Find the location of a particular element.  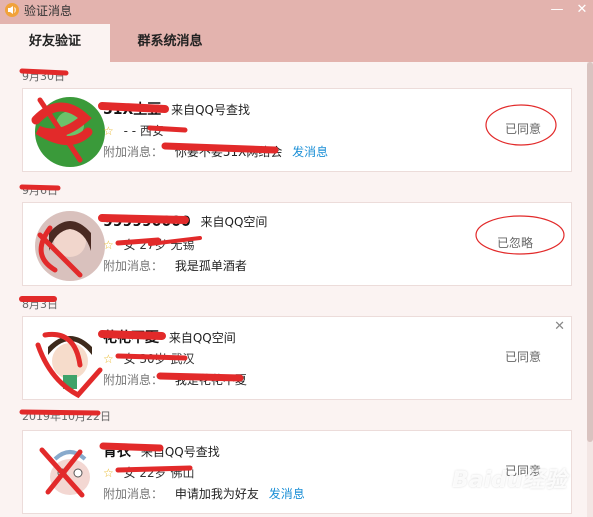

window-title: 验证消息 is located at coordinates (48, 11).